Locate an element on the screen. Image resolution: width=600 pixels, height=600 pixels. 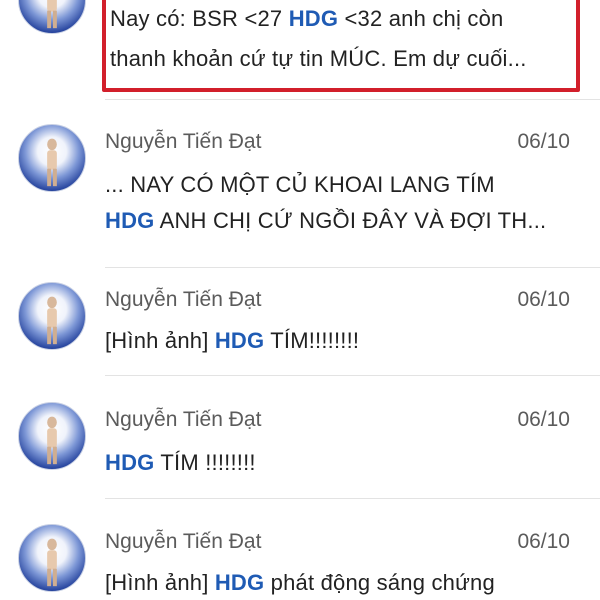
message-preview-line-1: ... NAY CÓ MỘT CỦ KHOAI LANG TÍM is located at coordinates (300, 184).